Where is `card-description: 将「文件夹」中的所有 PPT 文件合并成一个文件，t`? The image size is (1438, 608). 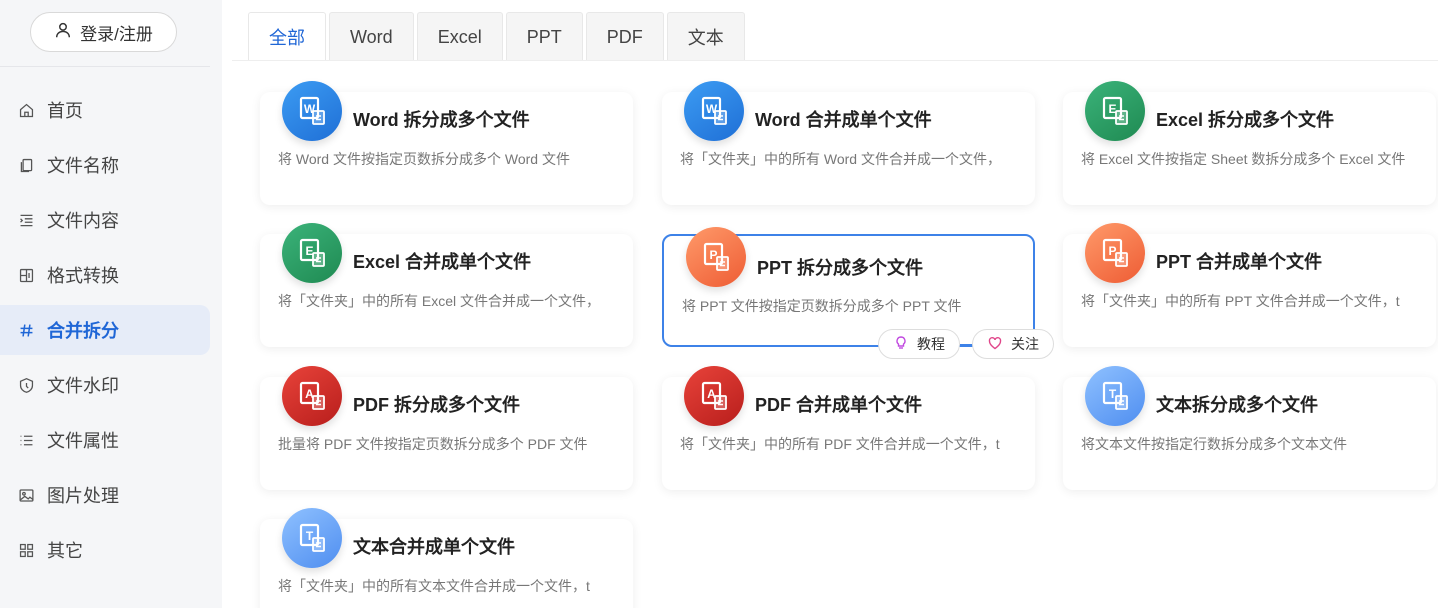
card-description: 将「文件夹」中的所有 PPT 文件合并成一个文件，t is located at coordinates (1240, 301).